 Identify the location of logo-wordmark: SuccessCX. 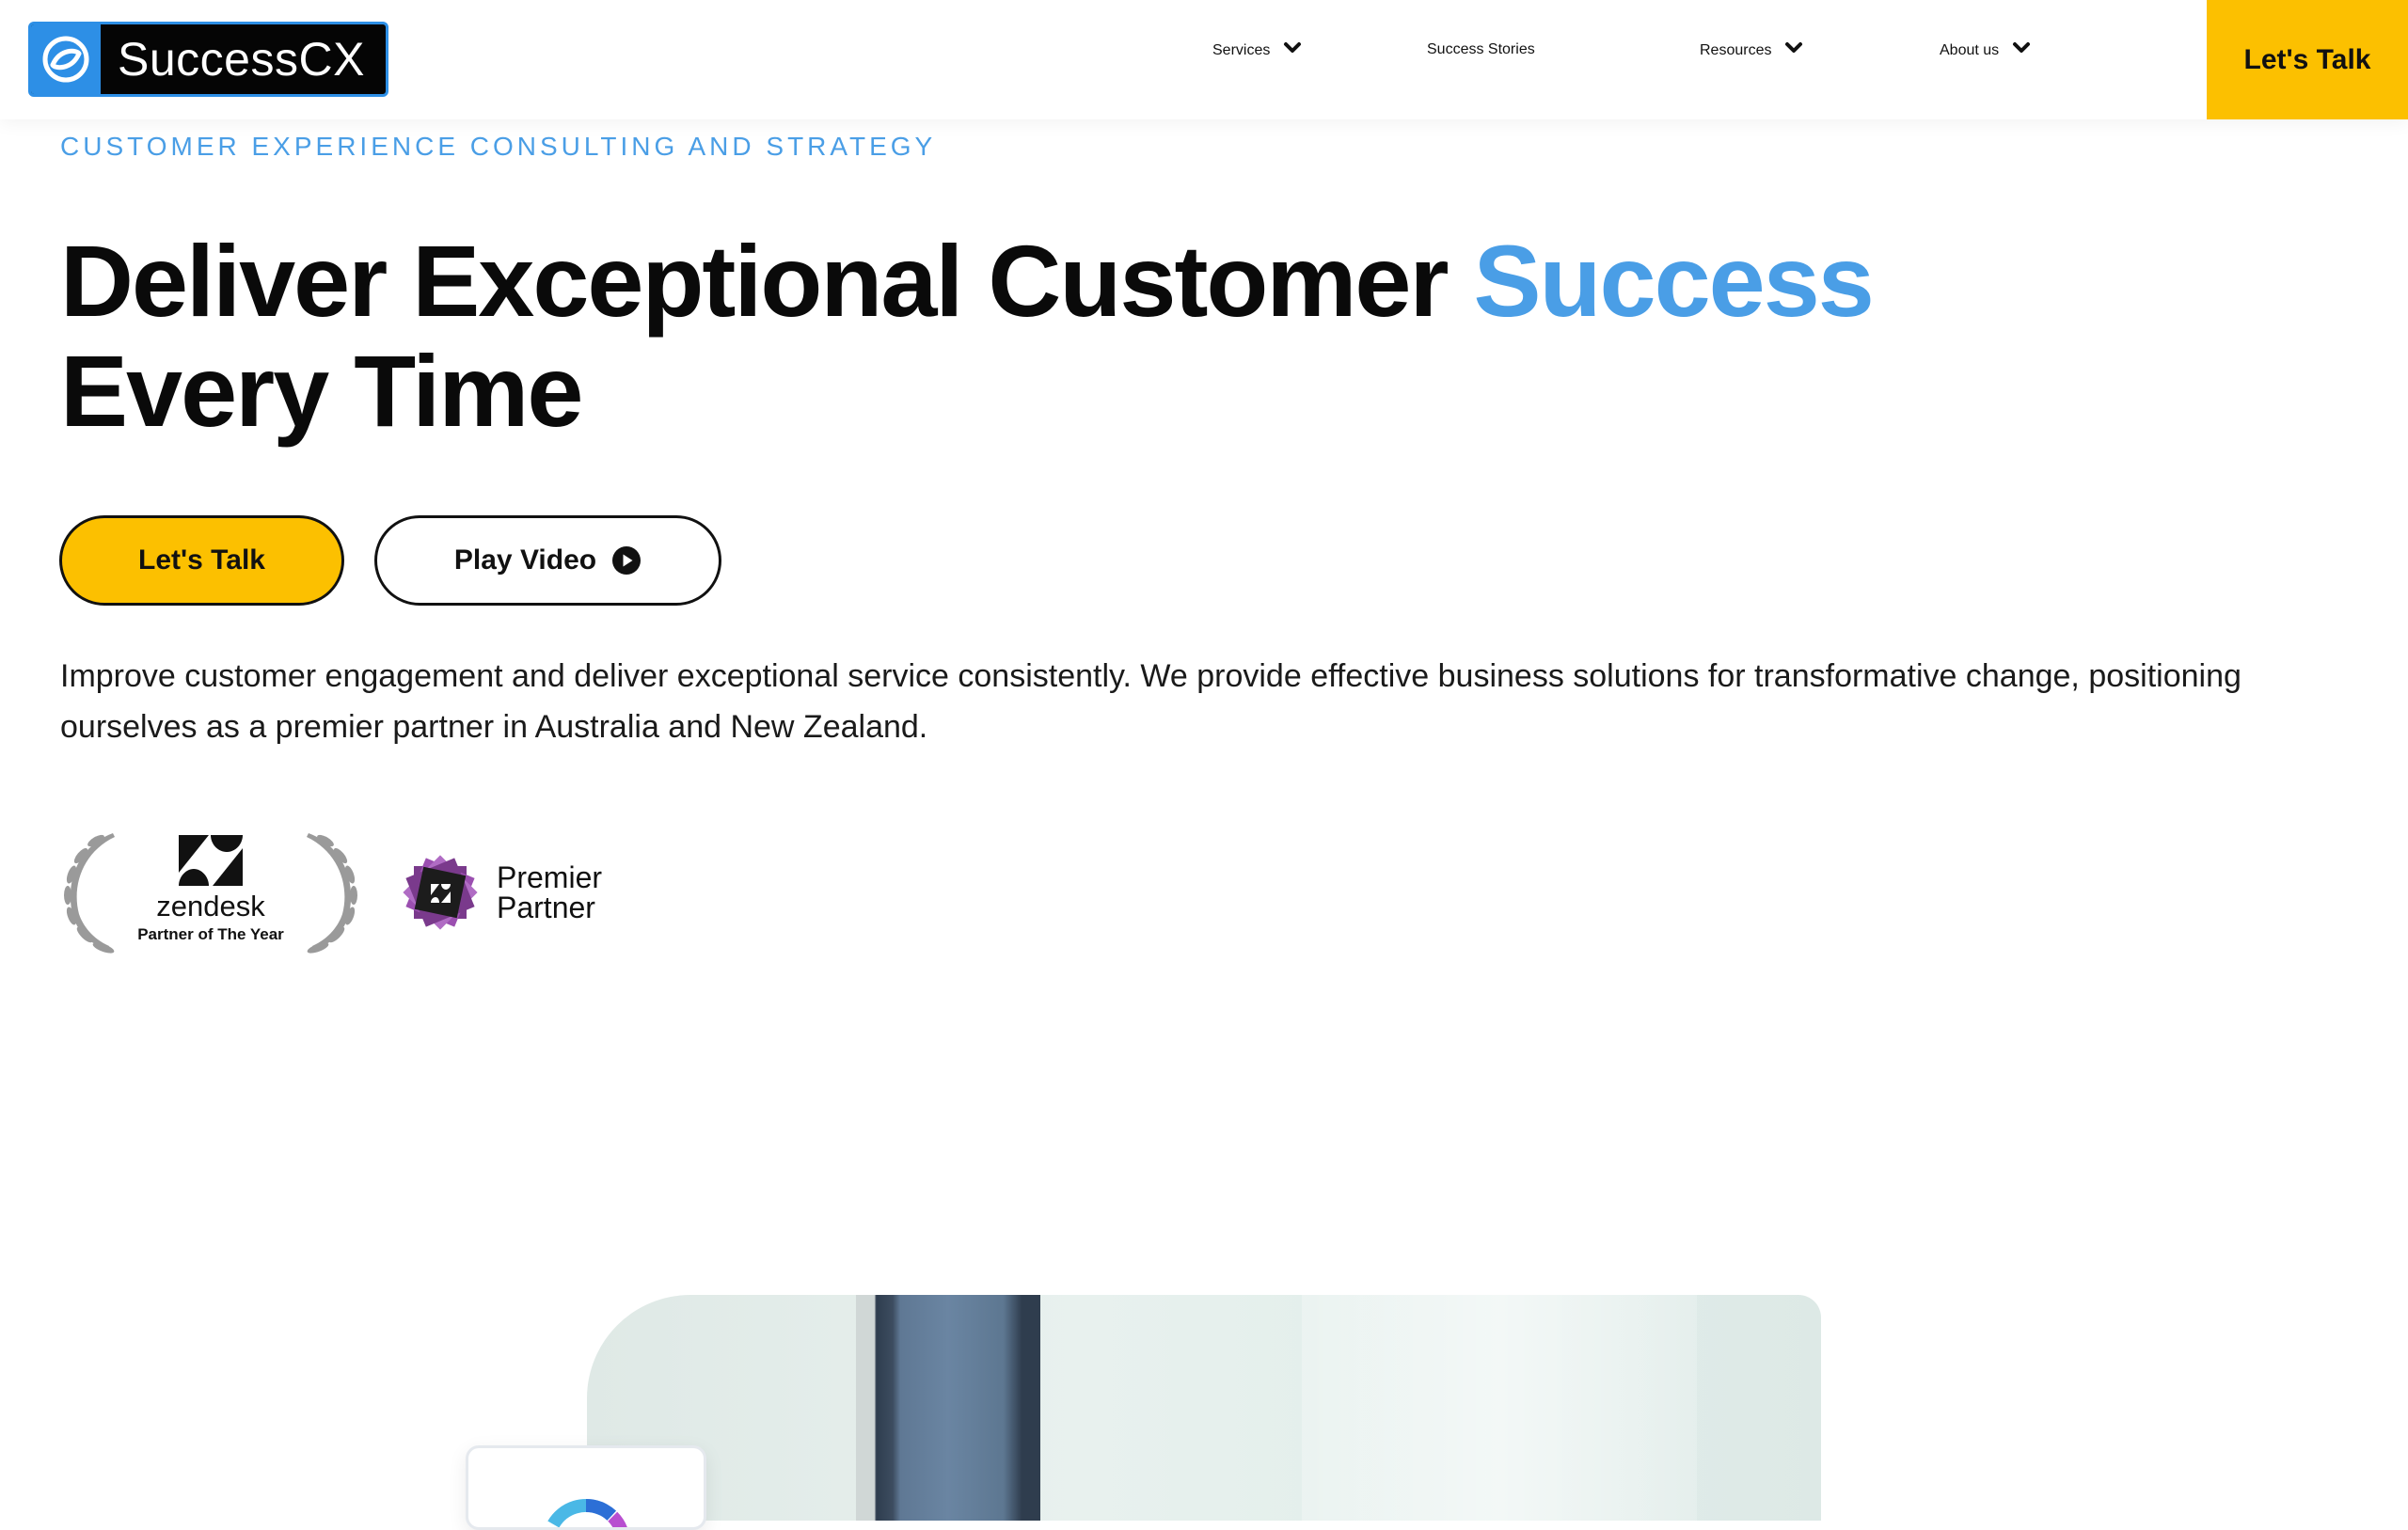
(241, 59).